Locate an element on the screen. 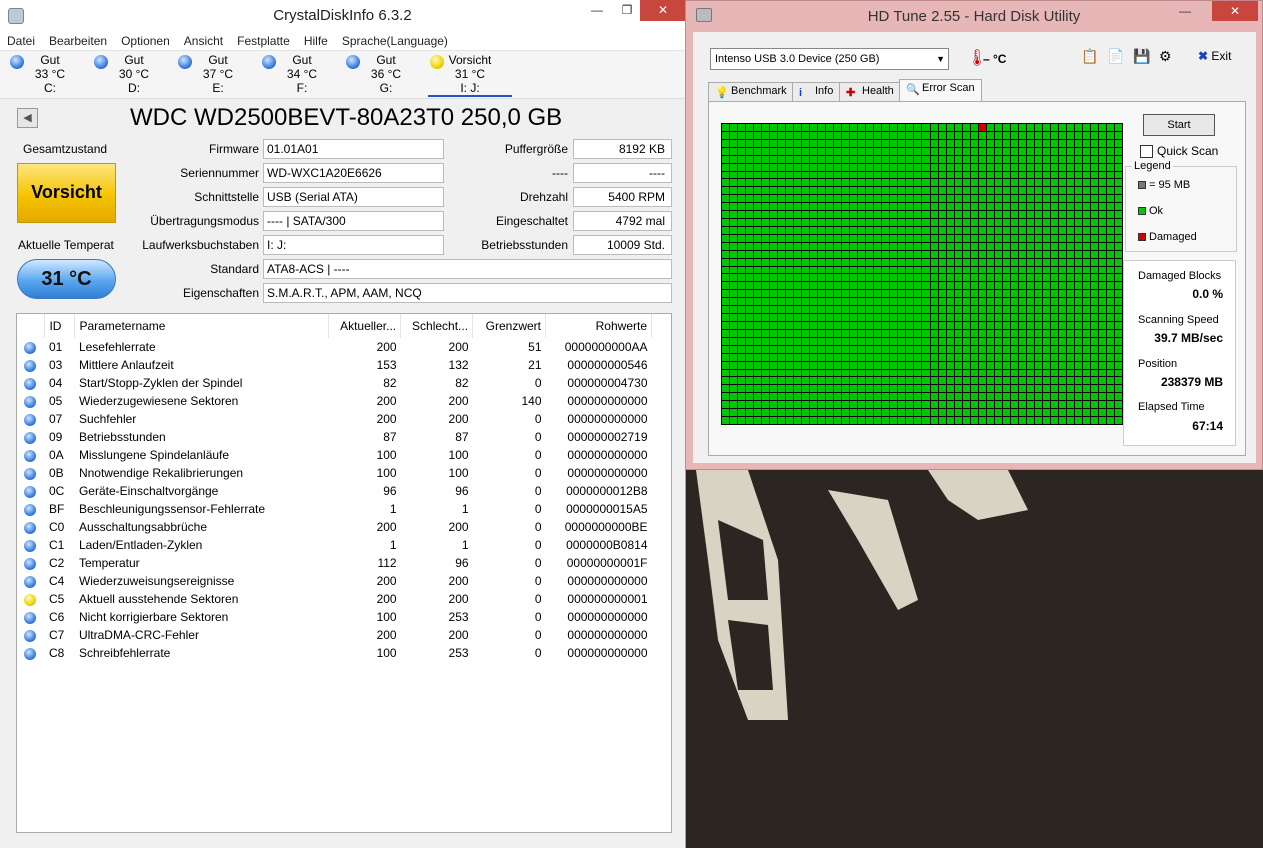  menu-ansicht: Ansicht is located at coordinates (203, 41).